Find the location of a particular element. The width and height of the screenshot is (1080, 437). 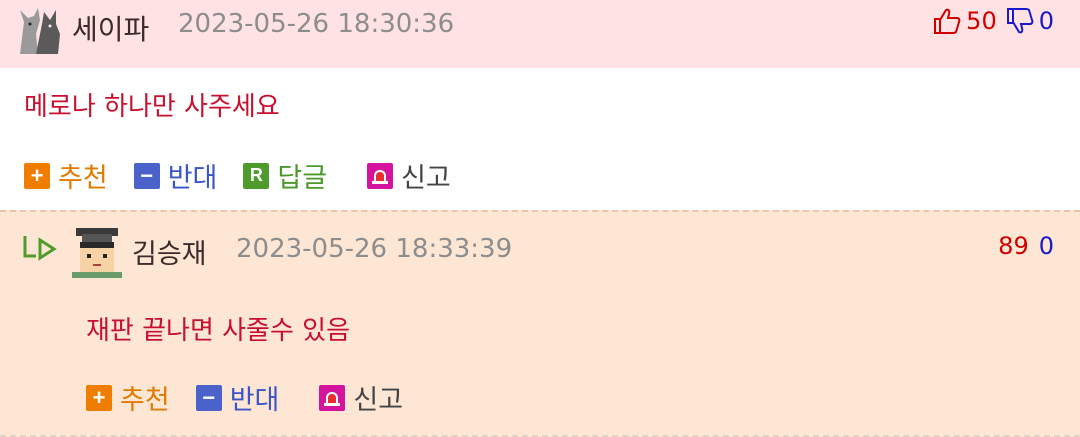

reply-nickname: 김승재 is located at coordinates (169, 251).